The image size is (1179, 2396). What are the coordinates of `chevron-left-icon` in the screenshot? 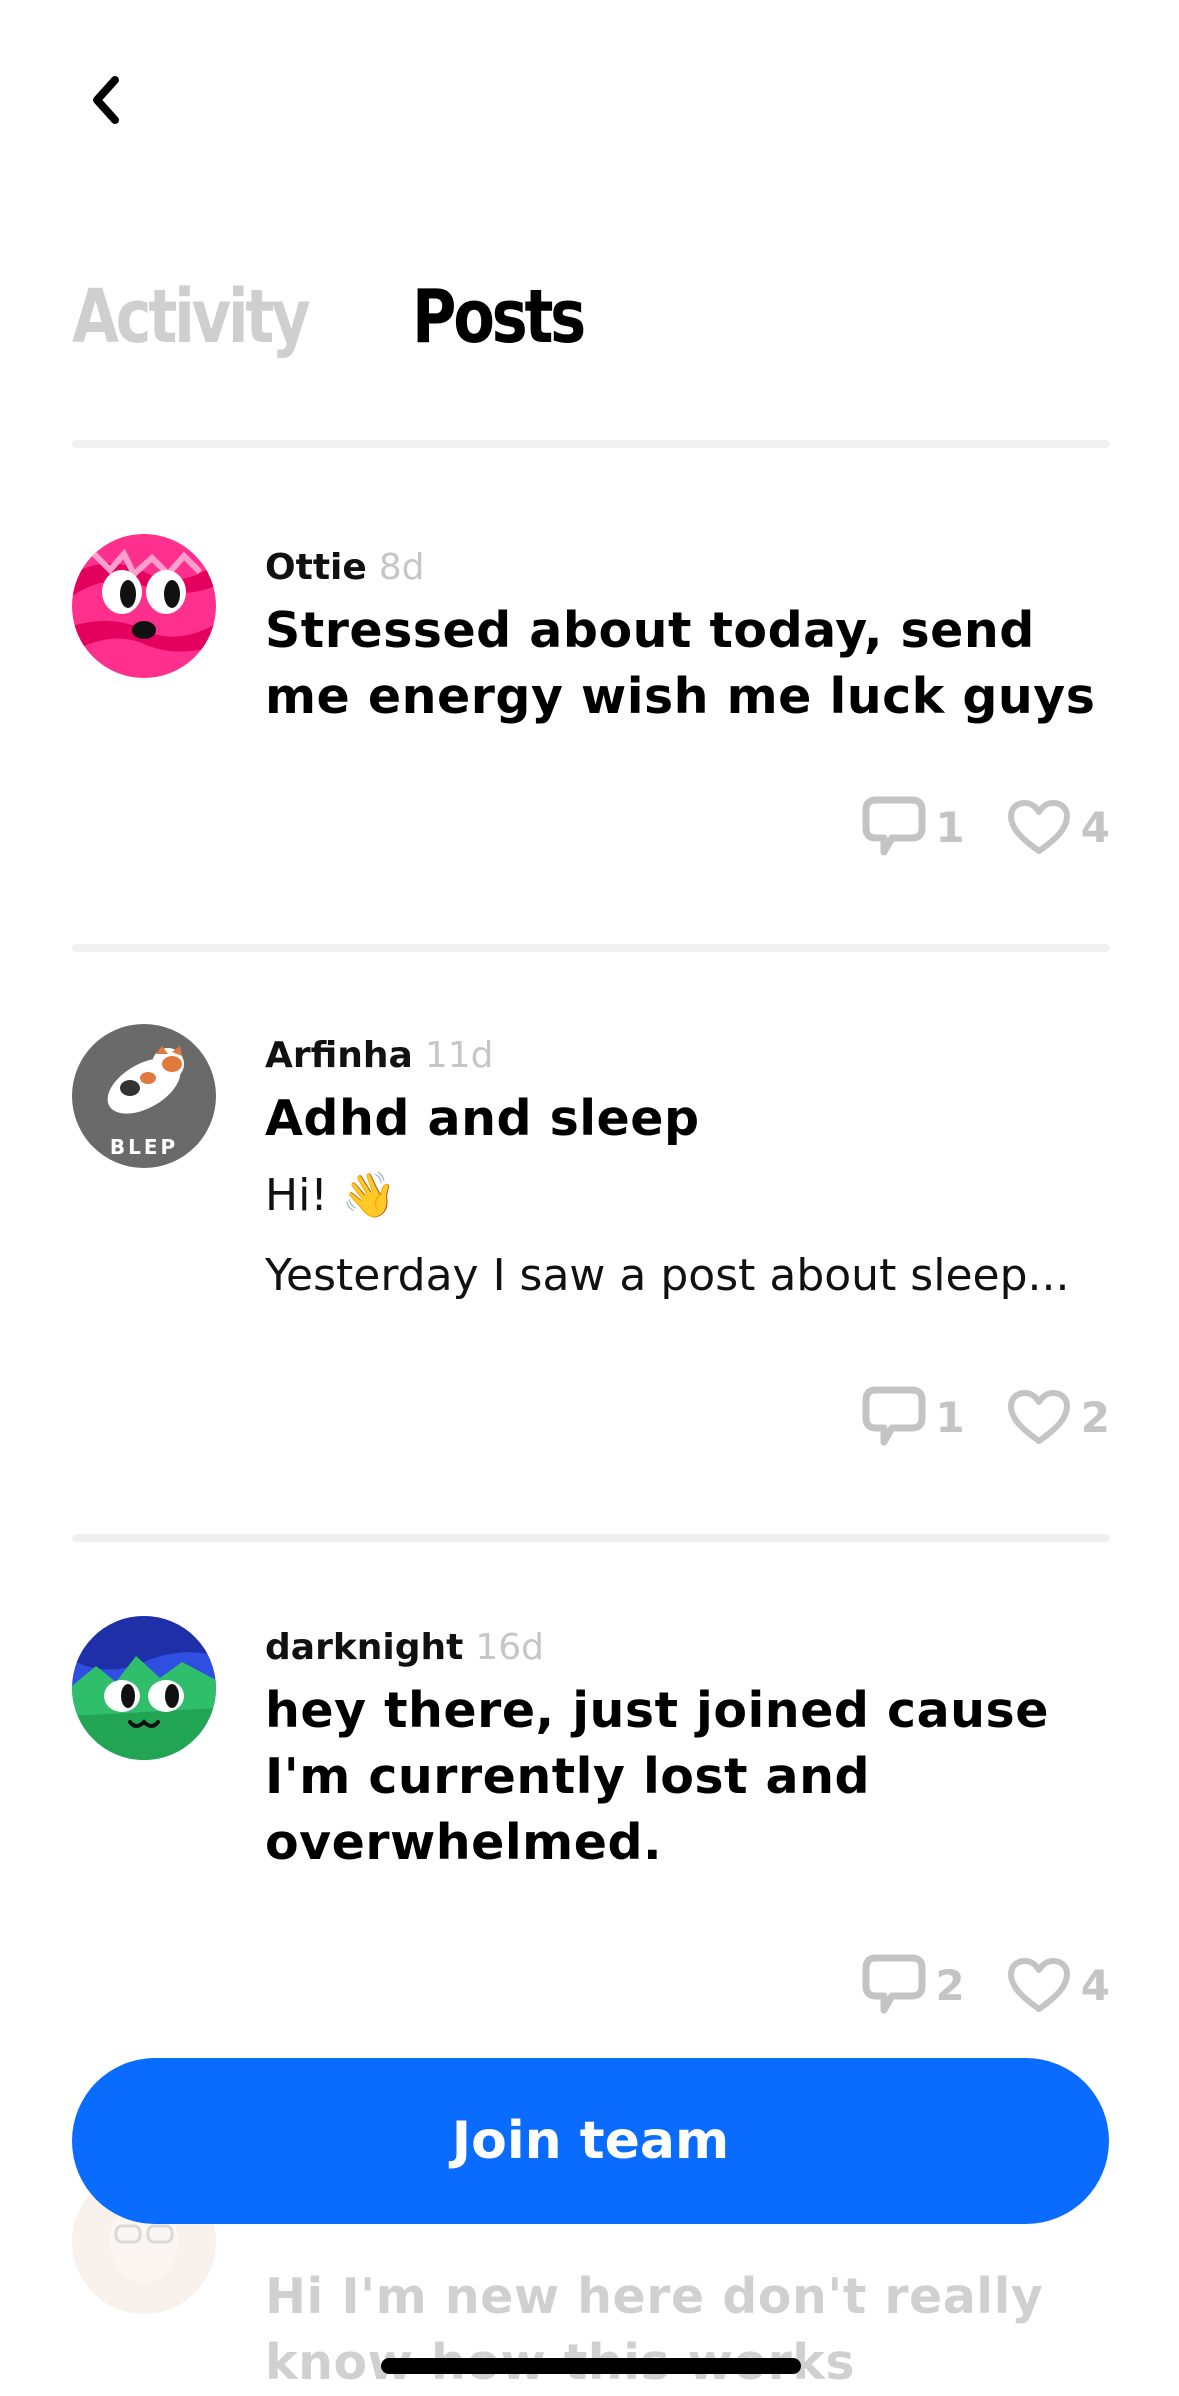 It's located at (106, 100).